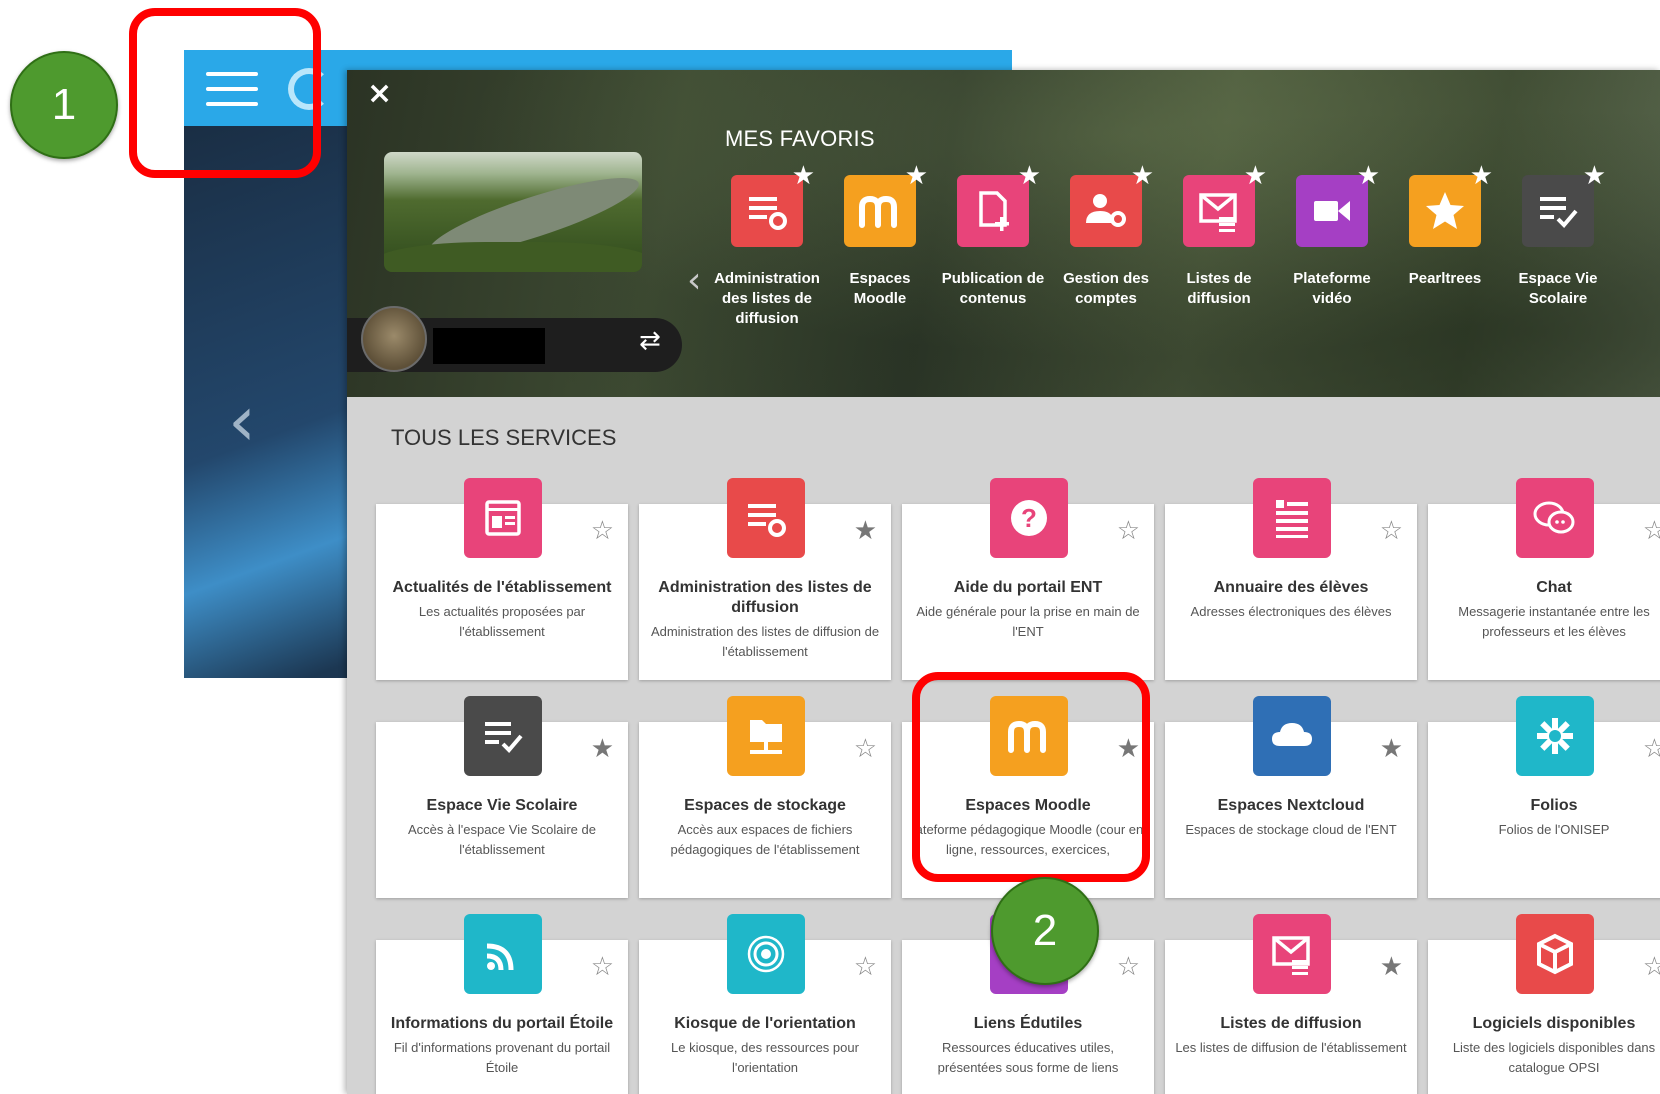 The width and height of the screenshot is (1660, 1094). Describe the element at coordinates (1291, 587) in the screenshot. I see `service-name: Annuaire des élèves` at that location.